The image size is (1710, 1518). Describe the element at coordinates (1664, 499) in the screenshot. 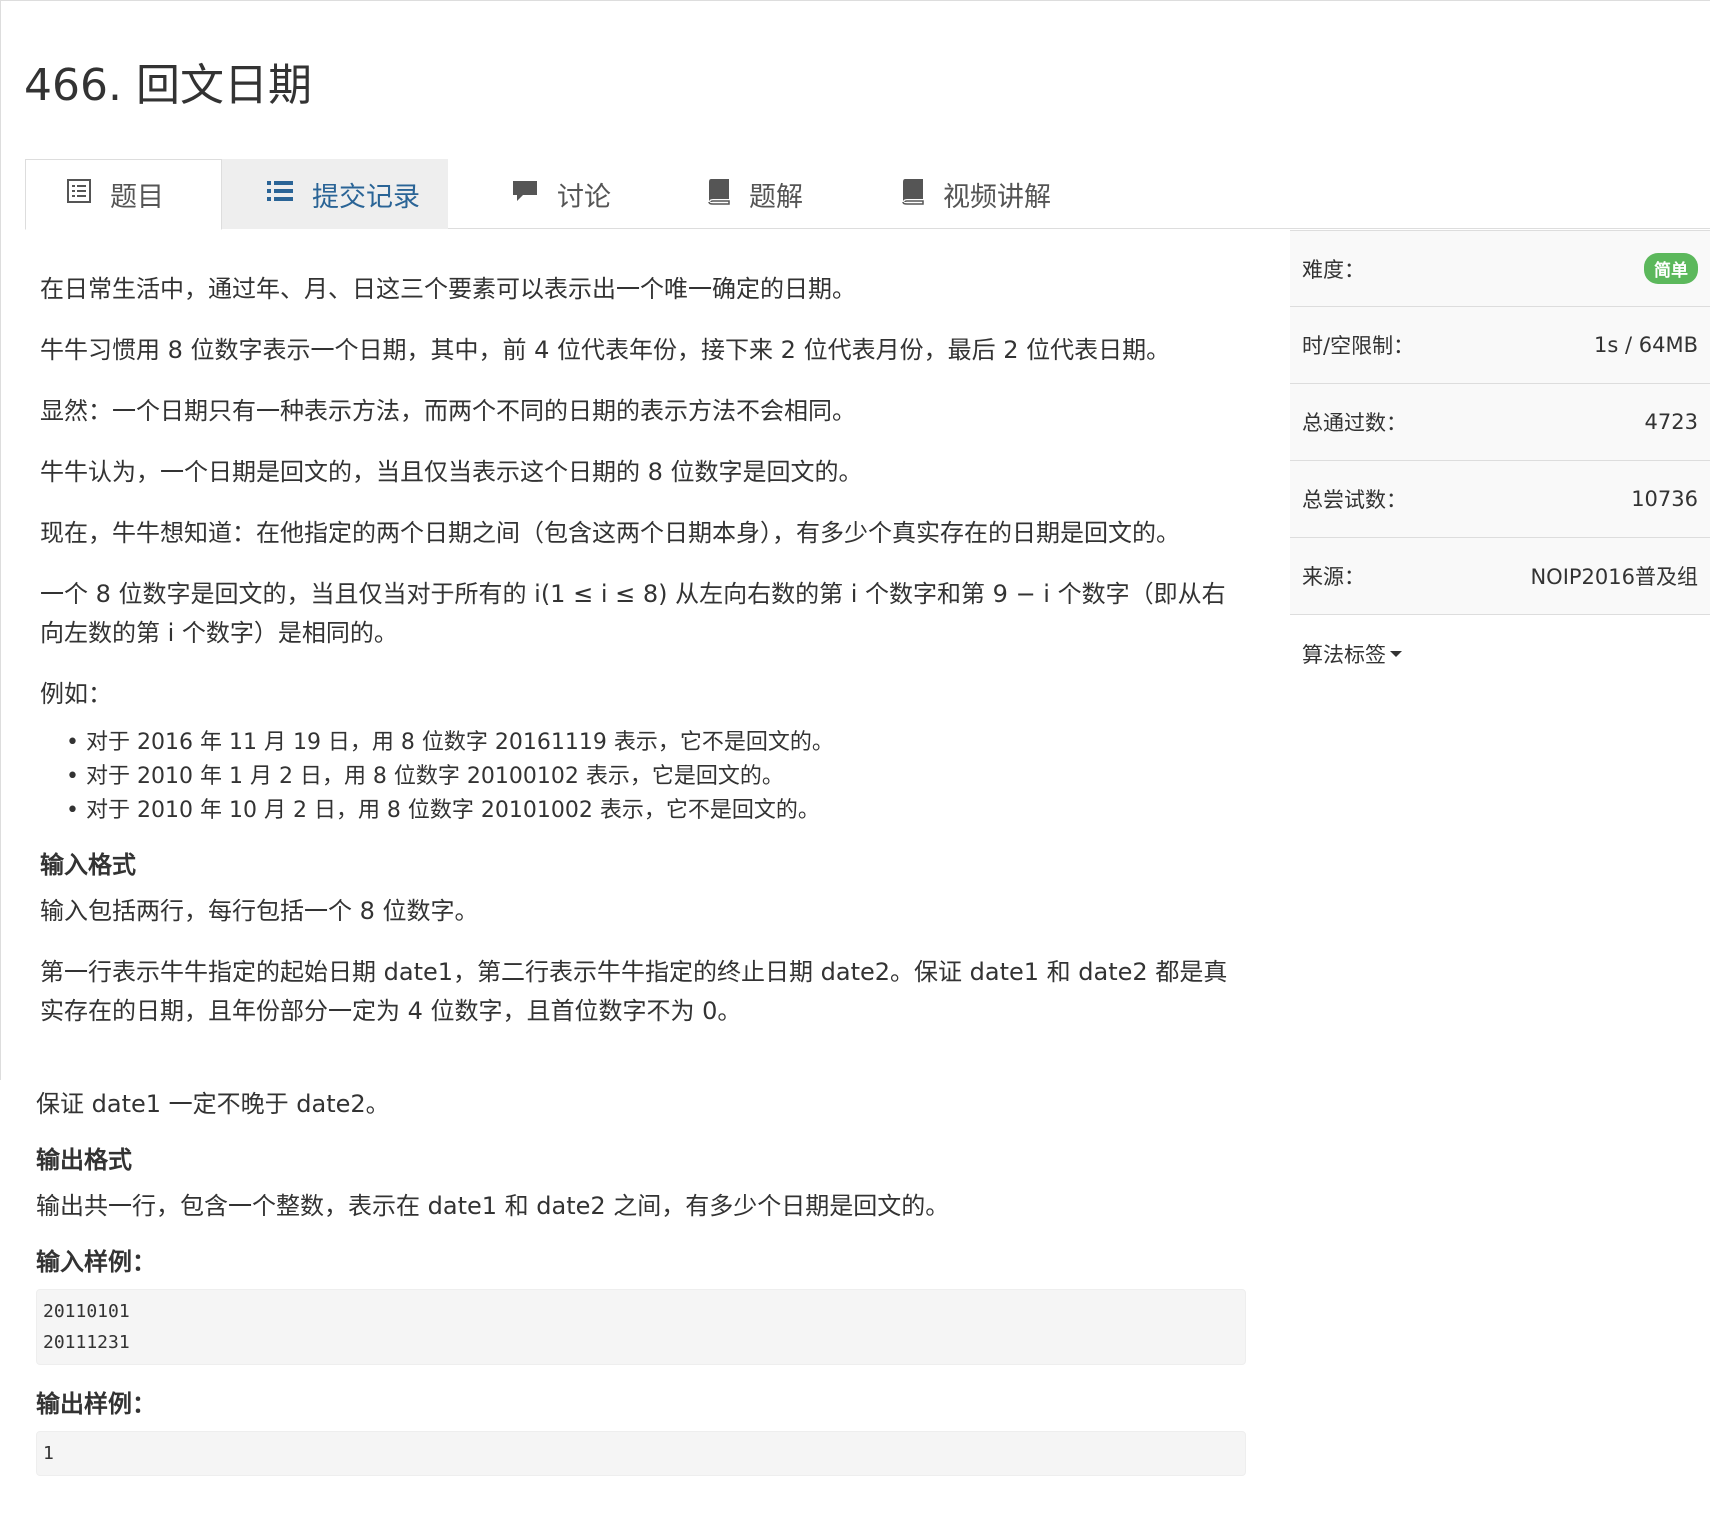

I see `tried-value: 10736` at that location.